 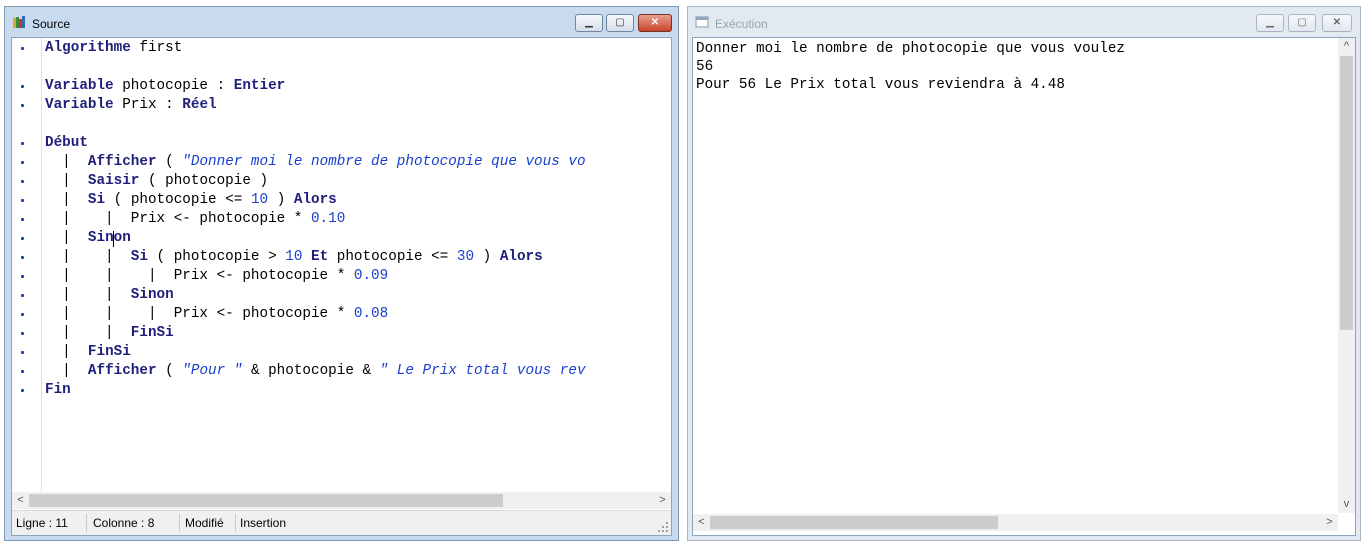 I want to click on code-line: Fin, so click(x=58, y=390).